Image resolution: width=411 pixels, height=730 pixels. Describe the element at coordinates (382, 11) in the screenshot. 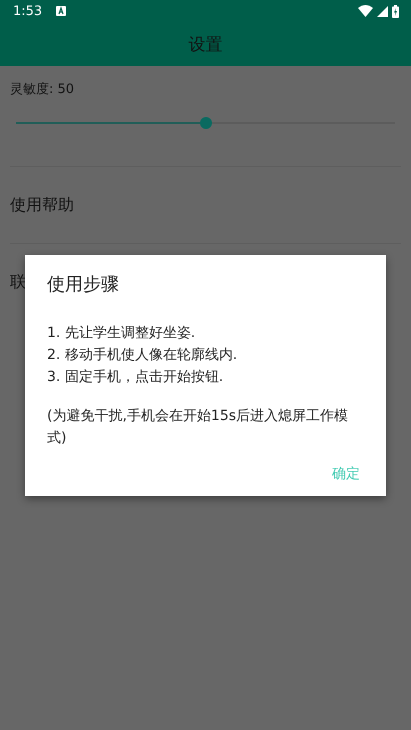

I see `signal-icon` at that location.